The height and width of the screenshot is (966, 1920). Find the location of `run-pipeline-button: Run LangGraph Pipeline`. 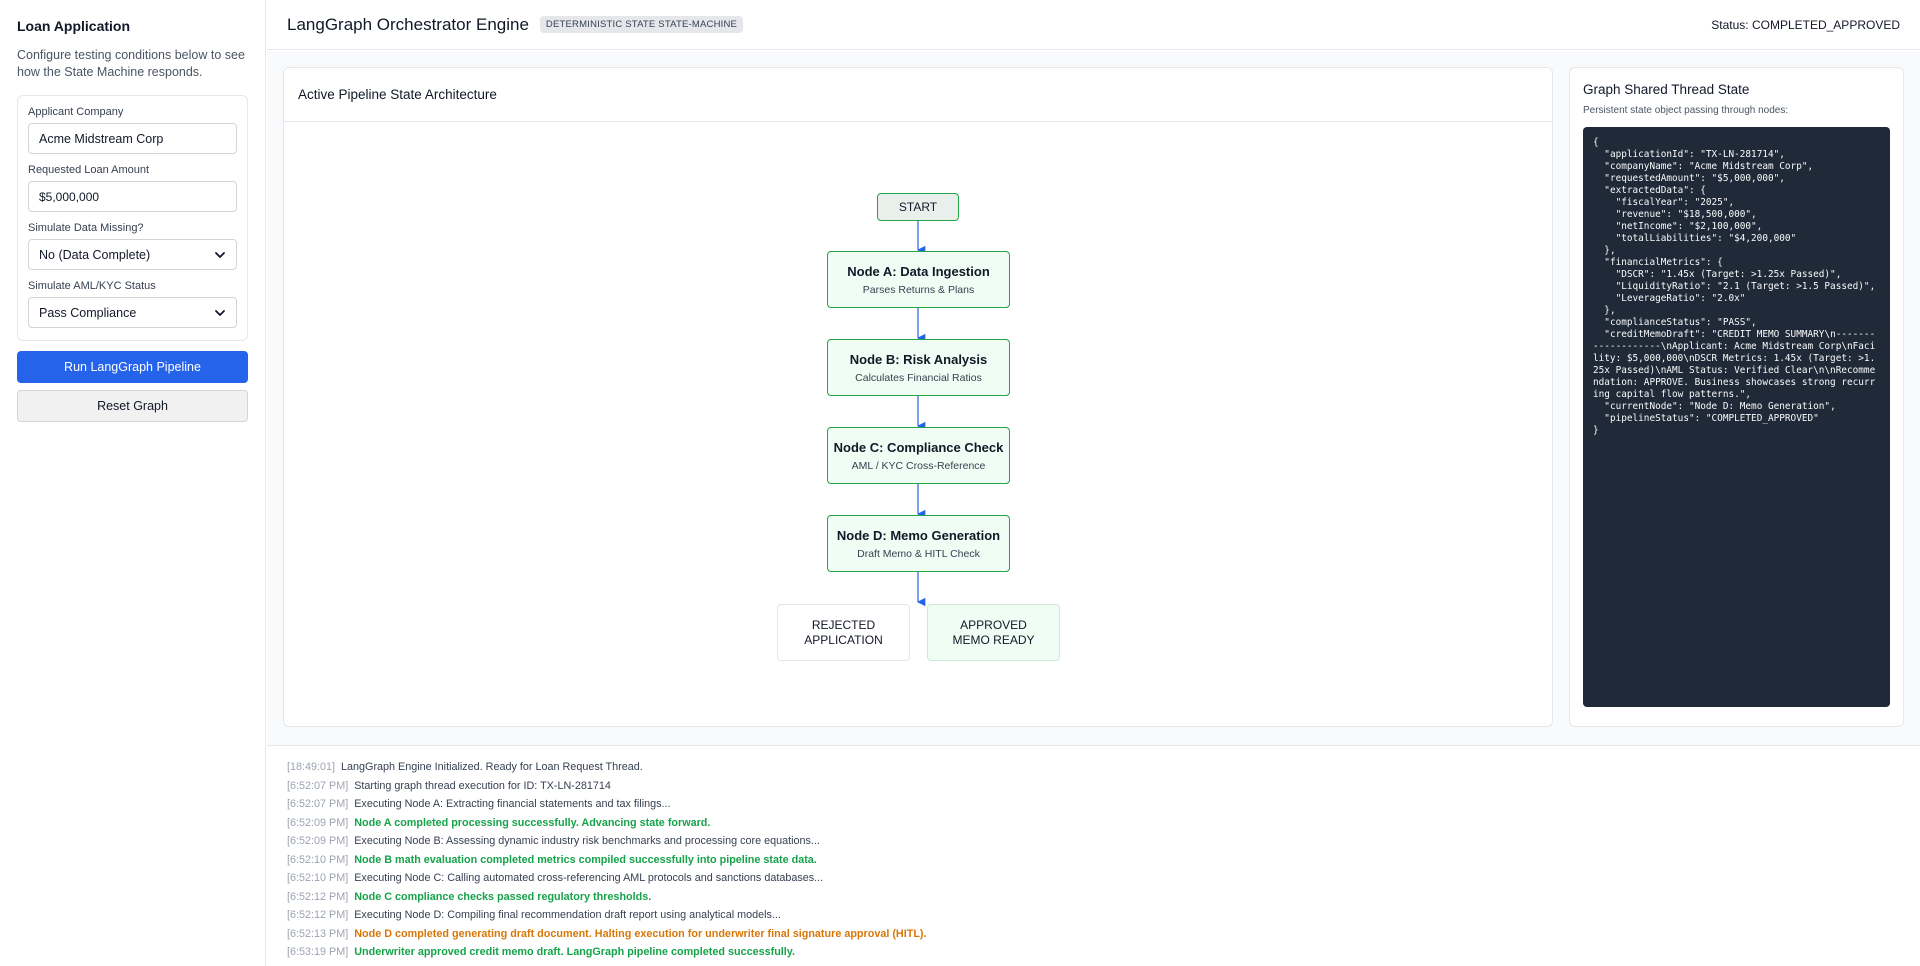

run-pipeline-button: Run LangGraph Pipeline is located at coordinates (132, 367).